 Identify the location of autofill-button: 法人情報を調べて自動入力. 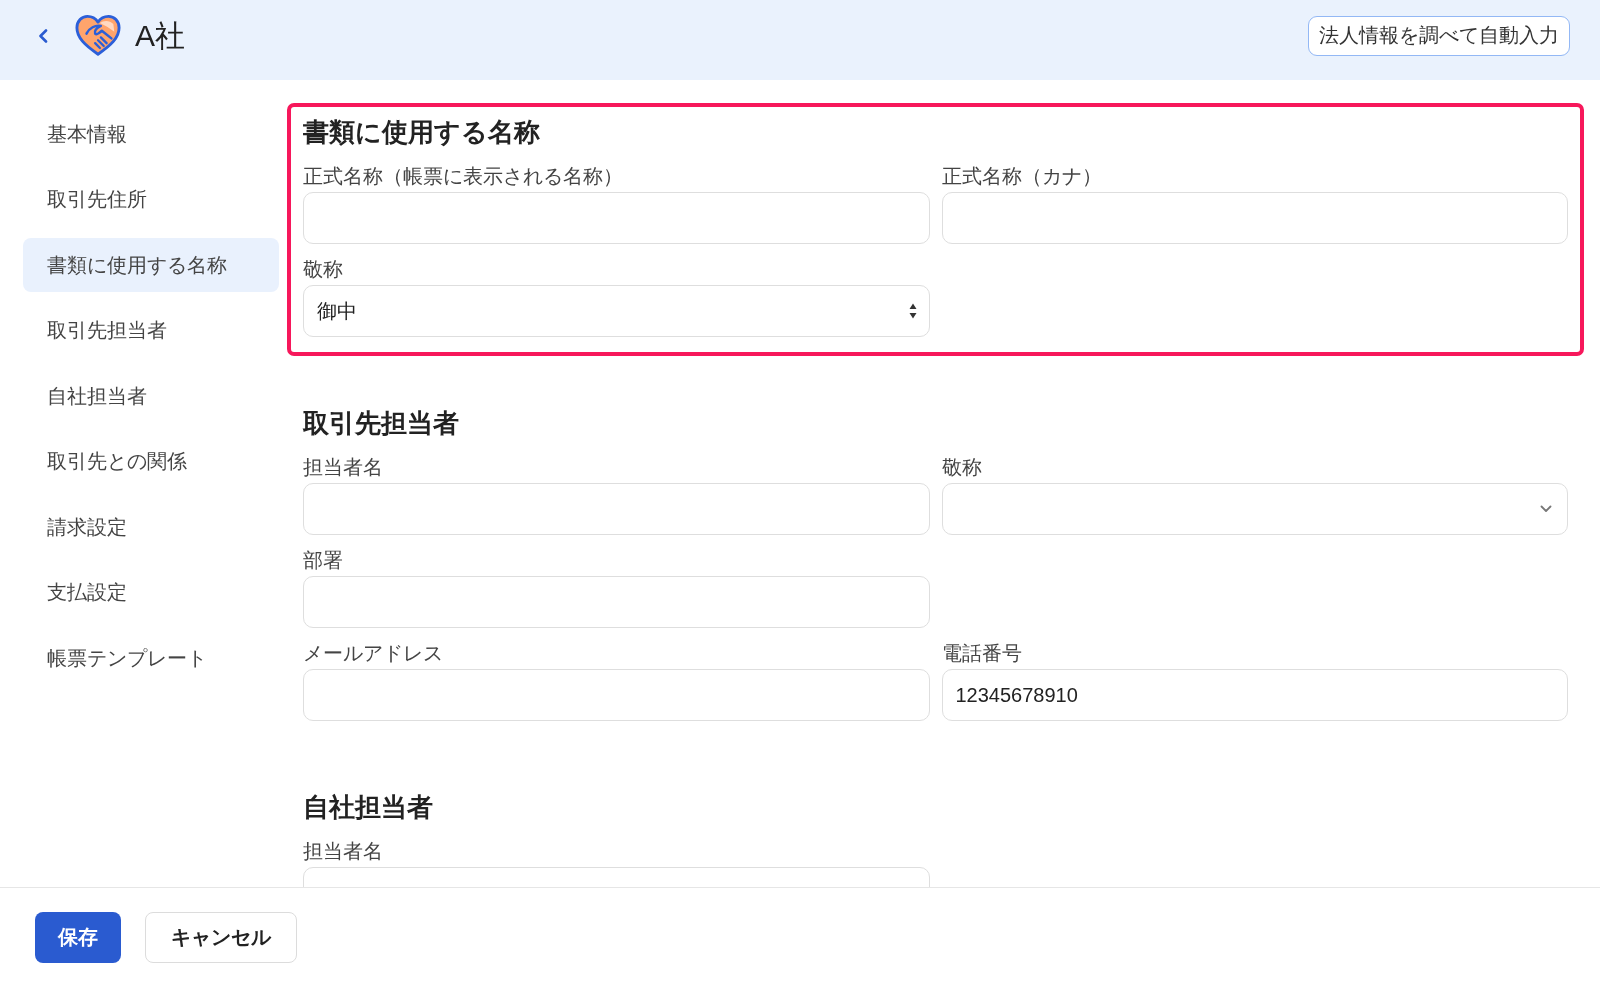
(1439, 35).